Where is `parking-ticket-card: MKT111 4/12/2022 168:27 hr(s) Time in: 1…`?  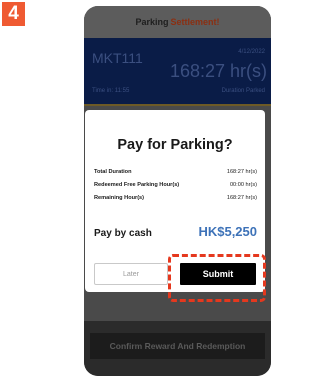
parking-ticket-card: MKT111 4/12/2022 168:27 hr(s) Time in: 1… is located at coordinates (177, 71).